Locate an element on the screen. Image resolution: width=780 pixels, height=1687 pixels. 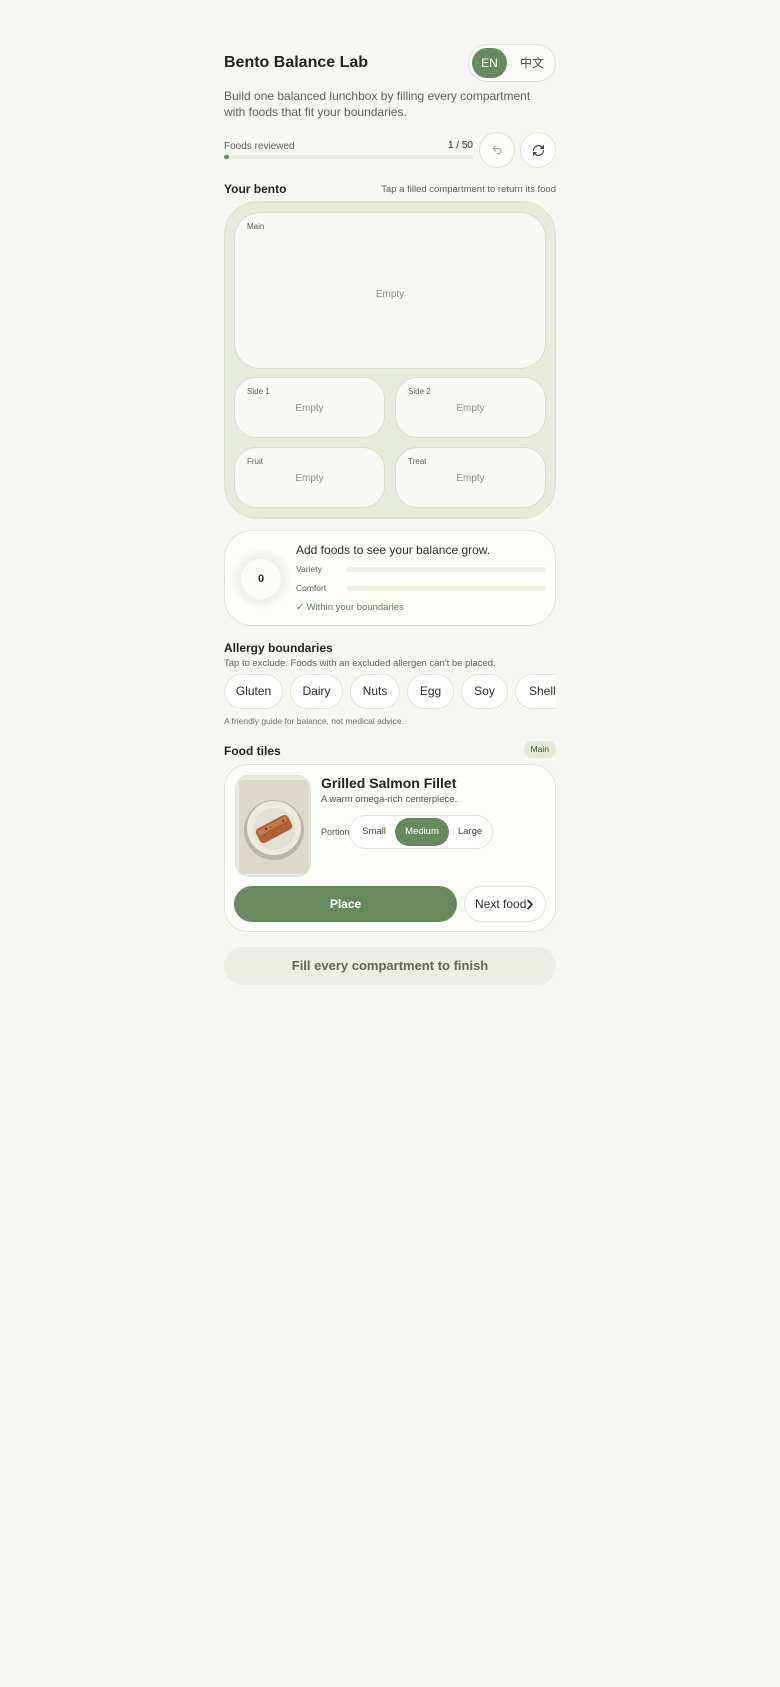
allergy-chip-soy: Soy is located at coordinates (484, 691).